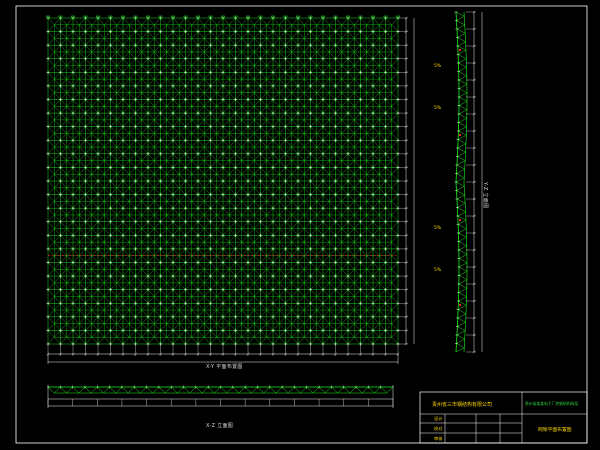  Describe the element at coordinates (503, 417) in the screenshot. I see `title-block` at that location.